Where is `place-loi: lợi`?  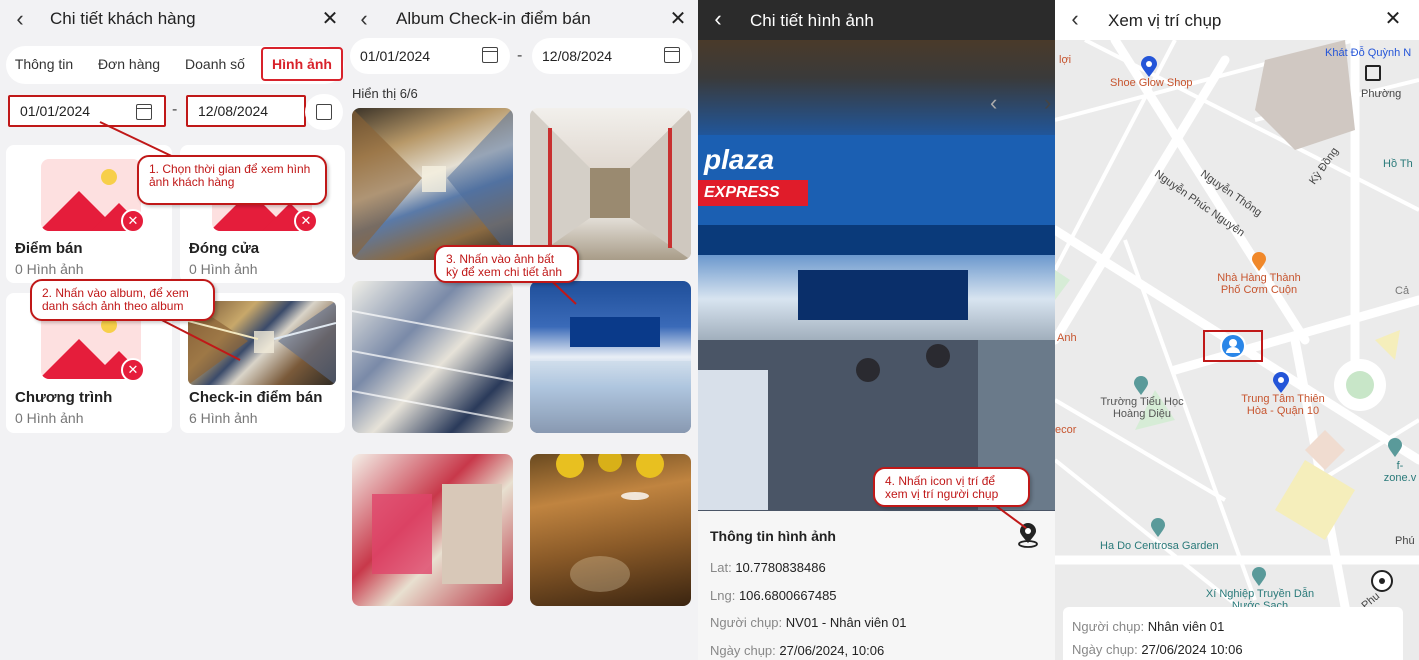 place-loi: lợi is located at coordinates (1065, 60).